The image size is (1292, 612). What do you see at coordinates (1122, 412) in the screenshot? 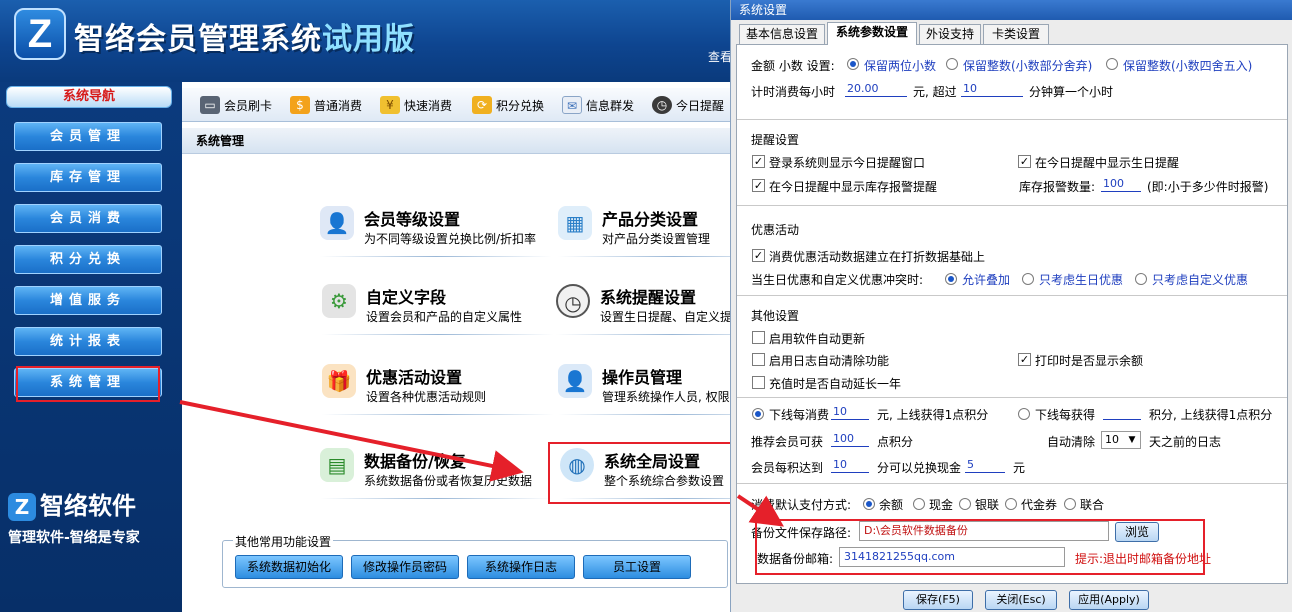
I see `points-b-input` at bounding box center [1122, 412].